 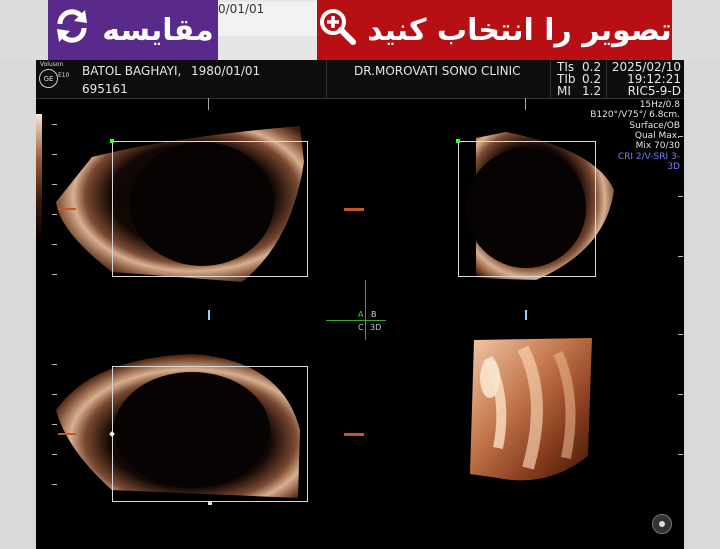 What do you see at coordinates (673, 167) in the screenshot?
I see `param-3d: 3D` at bounding box center [673, 167].